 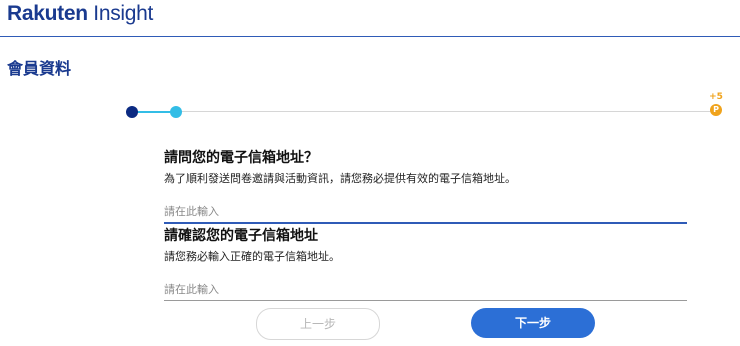 I want to click on email-input, so click(x=425, y=211).